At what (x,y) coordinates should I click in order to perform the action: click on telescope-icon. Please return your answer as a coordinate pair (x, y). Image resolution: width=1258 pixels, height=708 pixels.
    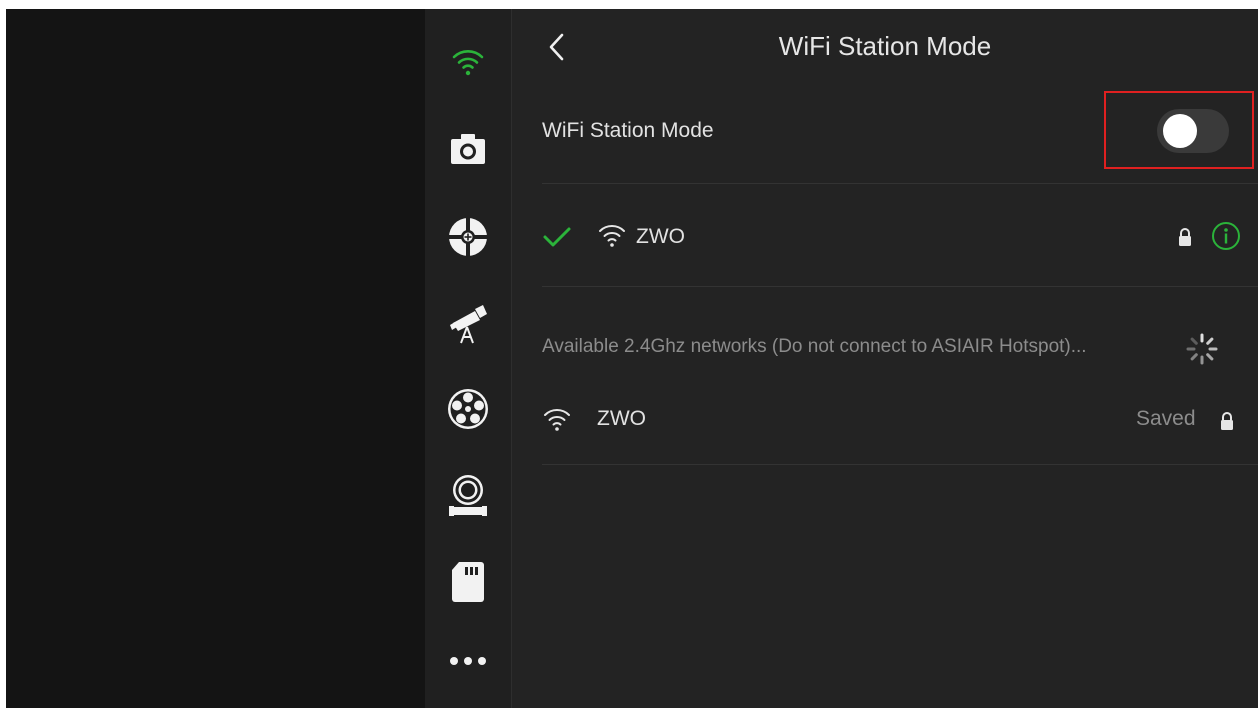
    Looking at the image, I should click on (468, 324).